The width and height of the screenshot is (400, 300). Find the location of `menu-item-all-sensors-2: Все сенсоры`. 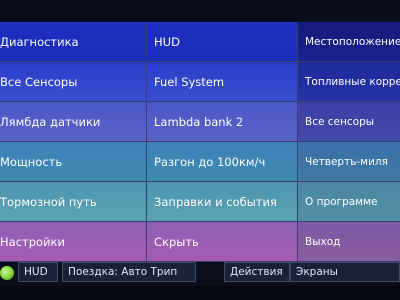

menu-item-all-sensors-2: Все сенсоры is located at coordinates (349, 122).